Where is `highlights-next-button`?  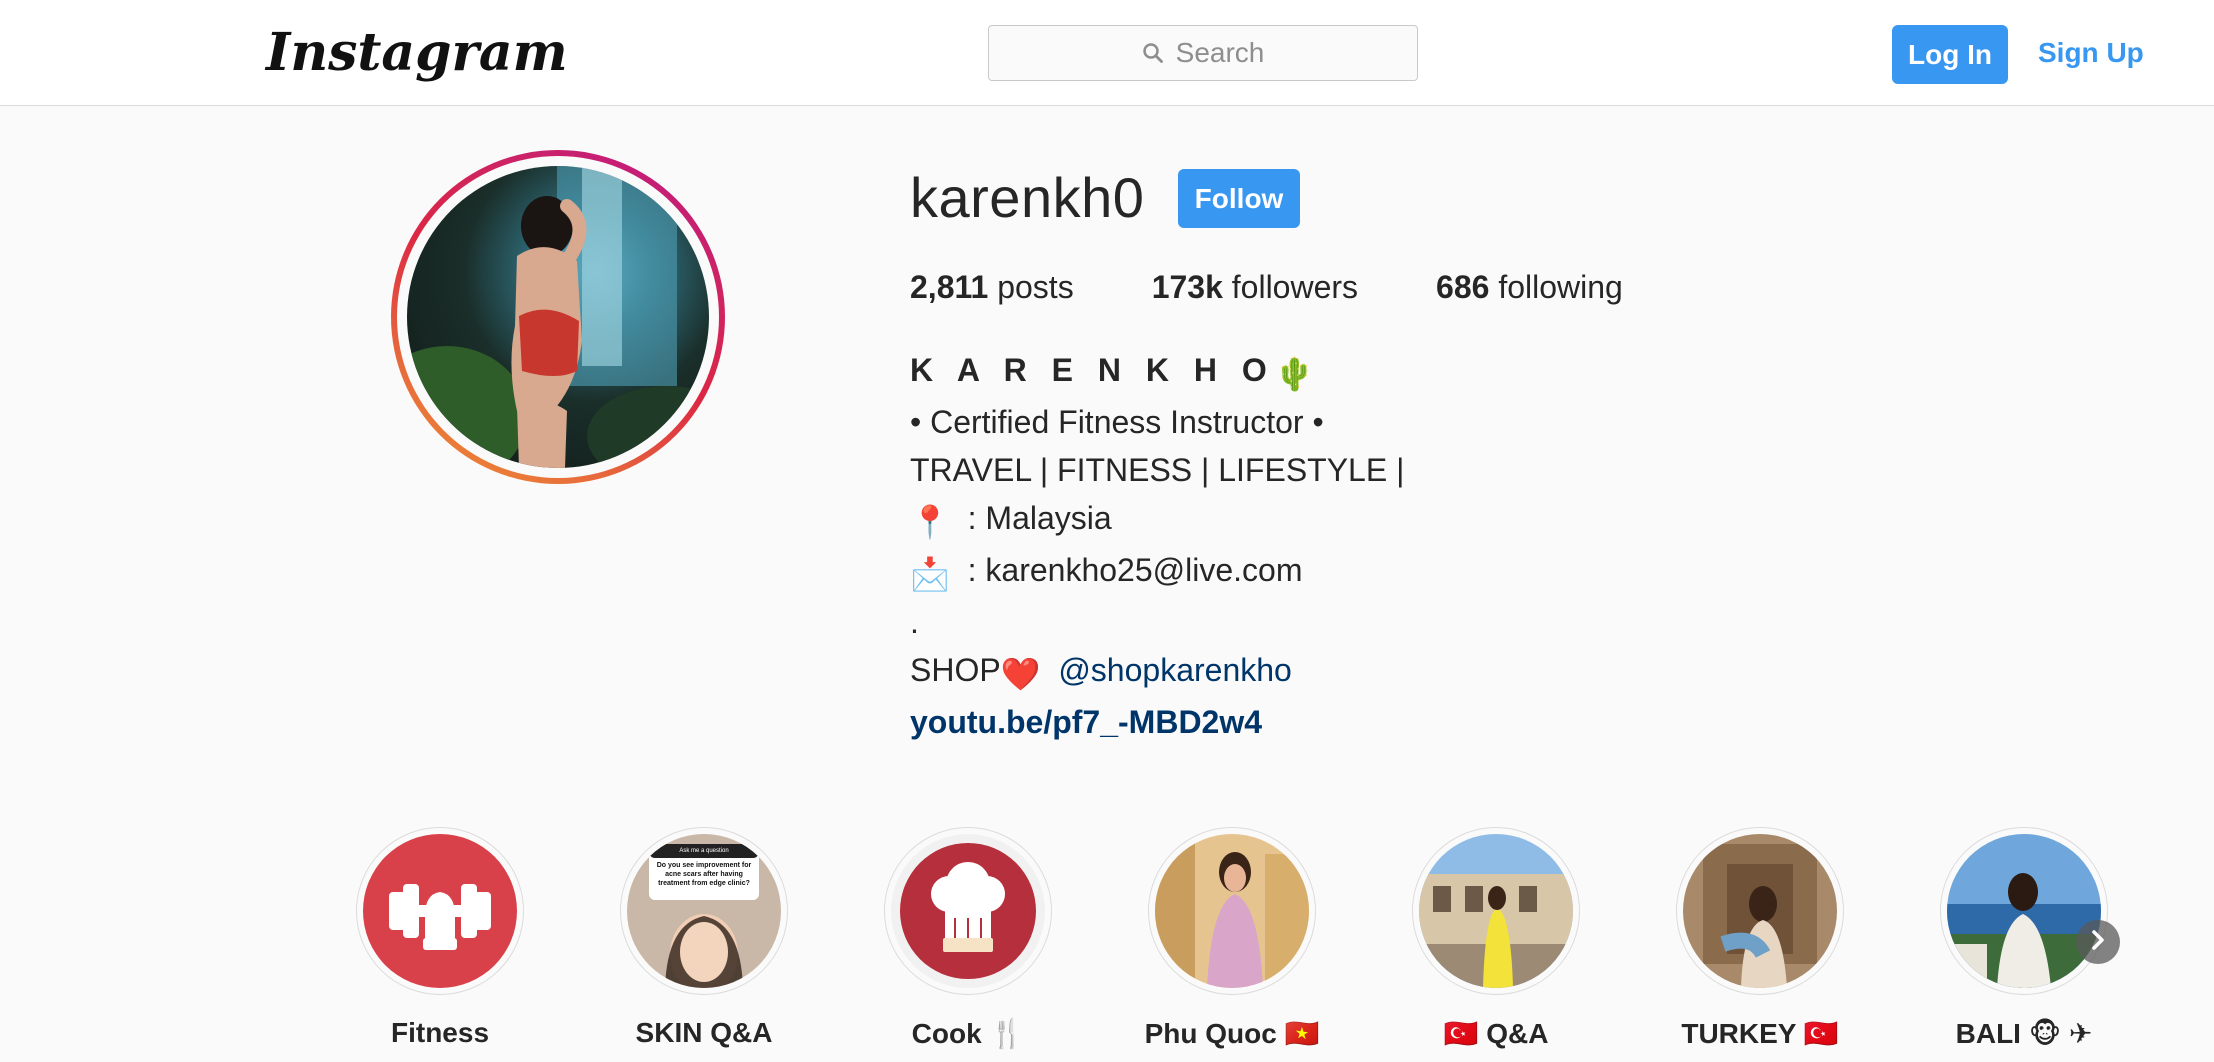 highlights-next-button is located at coordinates (2098, 942).